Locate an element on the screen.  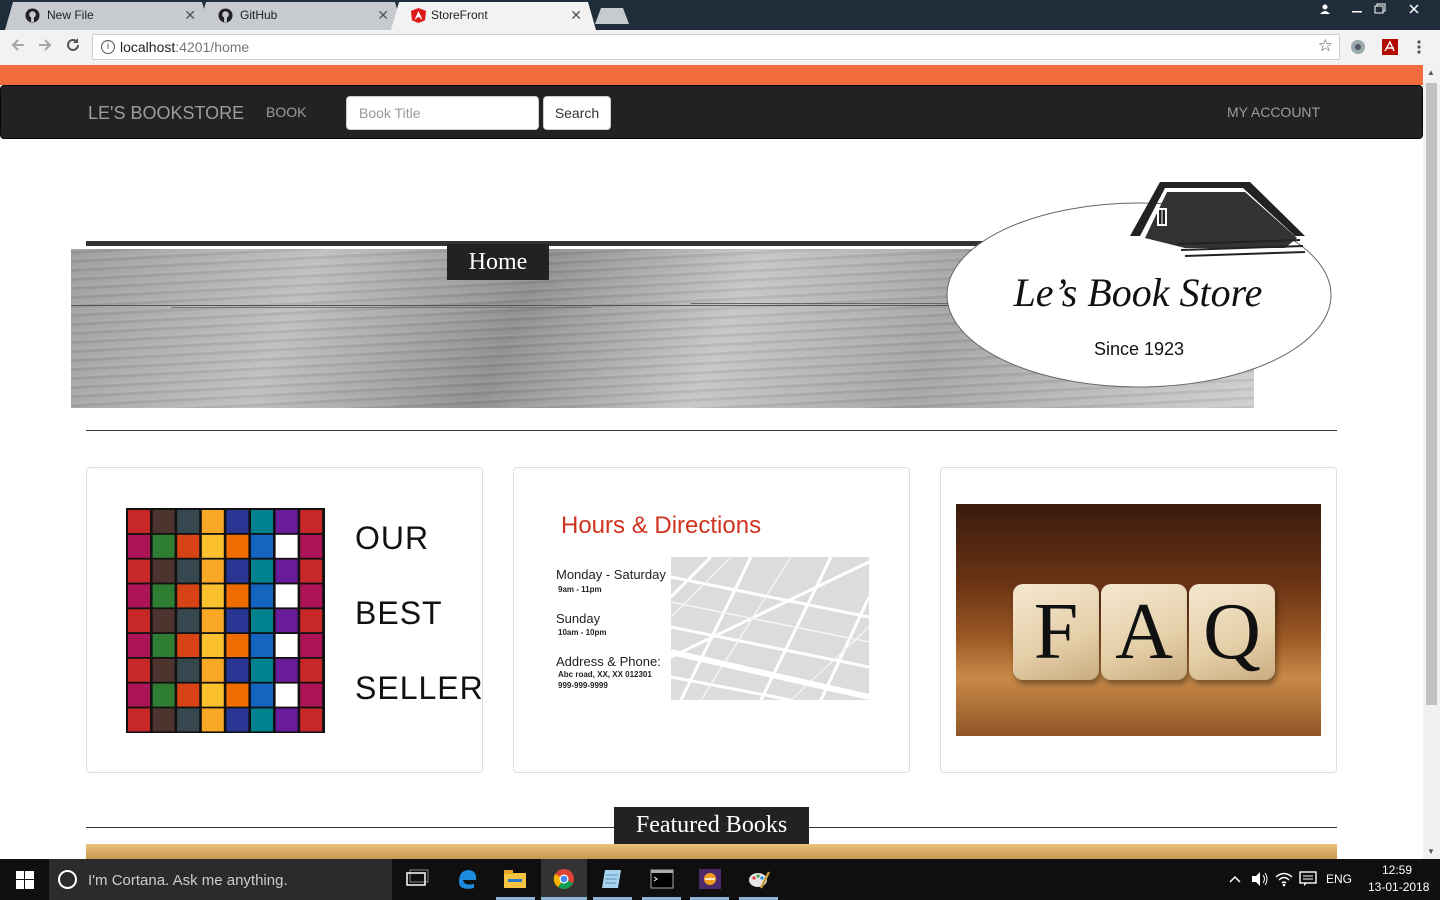
new-tab-button is located at coordinates (612, 16).